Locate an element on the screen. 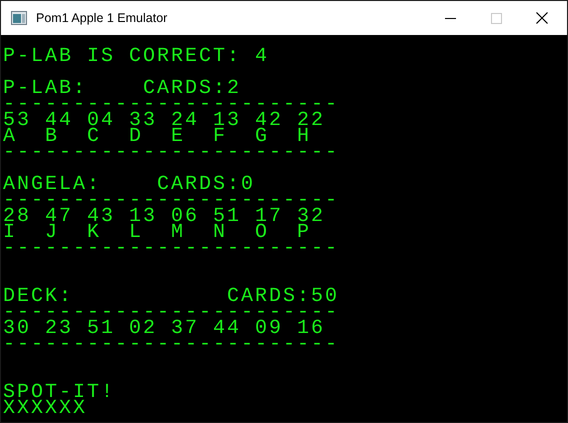 The height and width of the screenshot is (423, 568). terminal-line: DECK: CARDS:50 is located at coordinates (171, 296).